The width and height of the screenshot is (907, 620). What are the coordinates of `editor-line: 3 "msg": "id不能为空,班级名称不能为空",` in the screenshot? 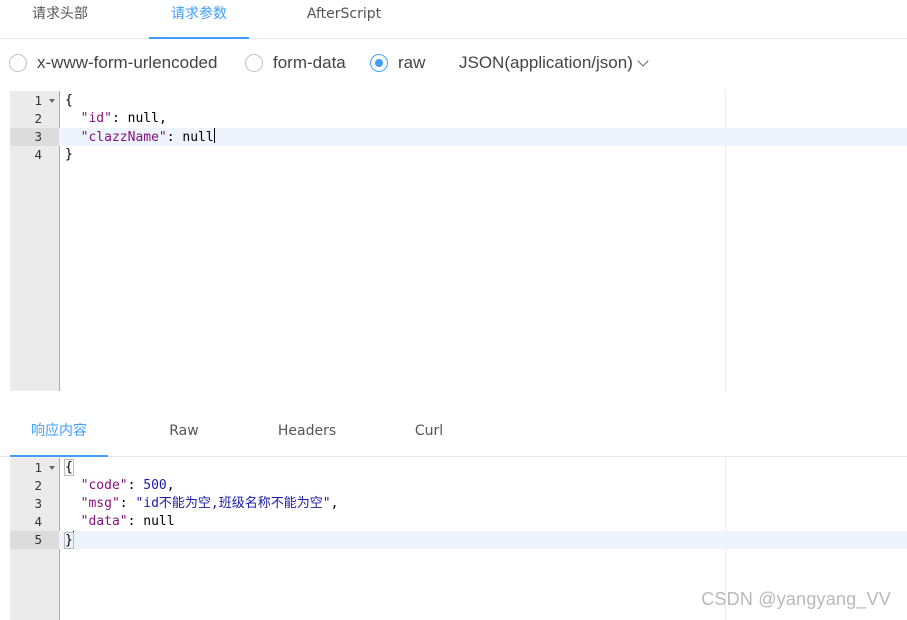 It's located at (458, 504).